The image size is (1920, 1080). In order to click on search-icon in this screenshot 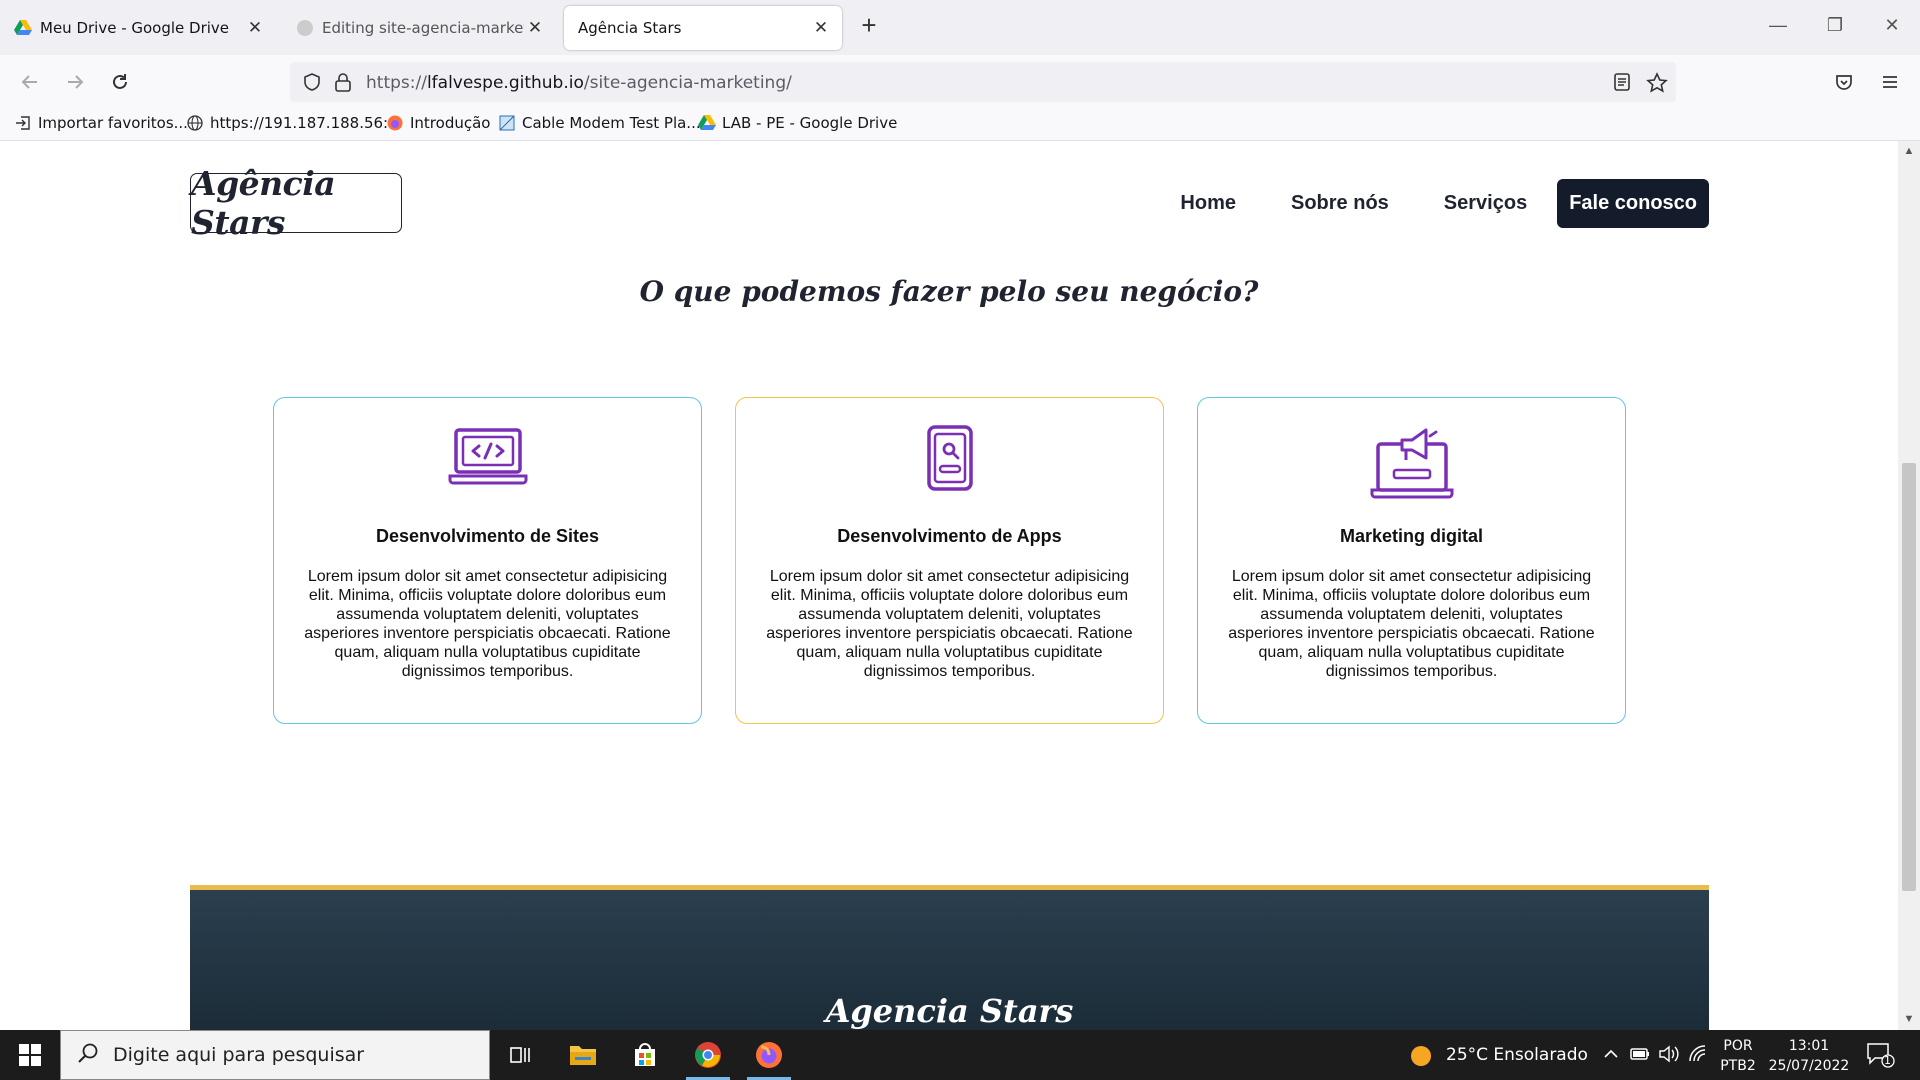, I will do `click(88, 1055)`.